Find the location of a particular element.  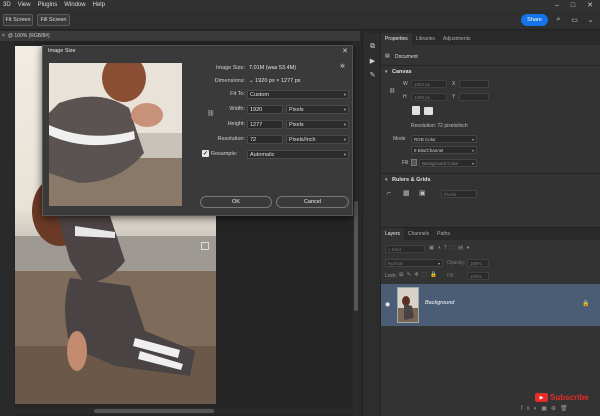

fill-value: Background Color is located at coordinates (440, 163).